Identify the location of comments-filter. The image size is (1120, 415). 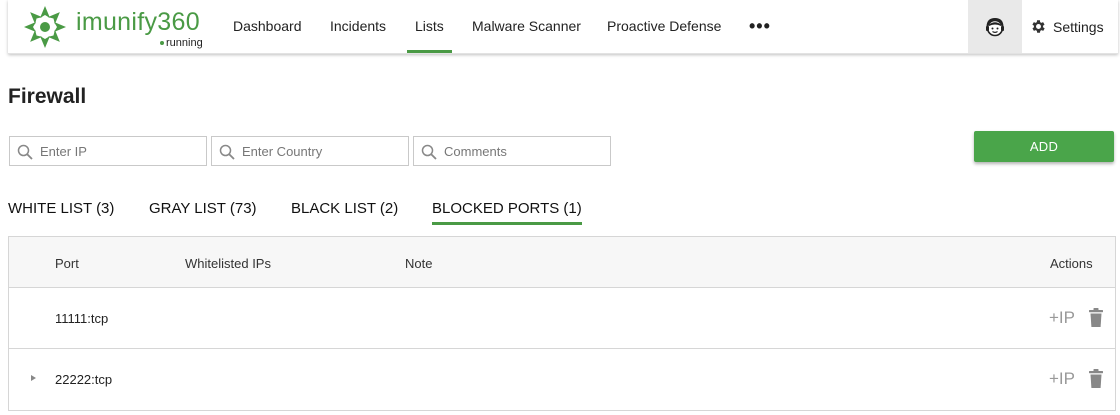
(512, 151).